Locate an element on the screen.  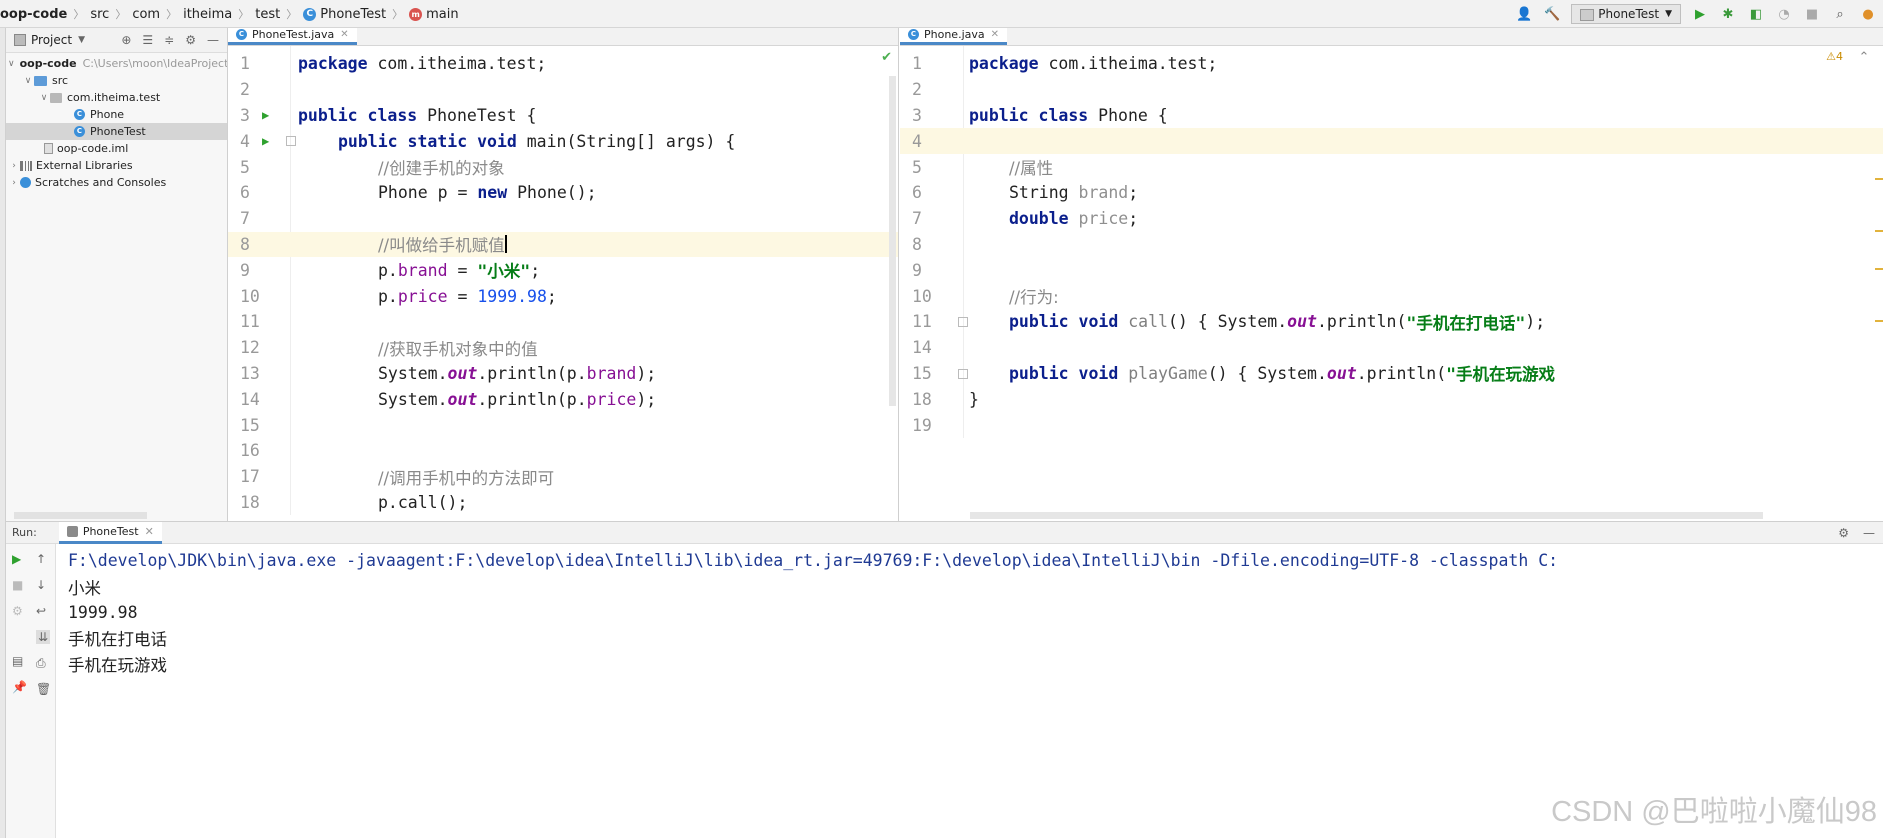
soft-wrap-icon: ↩ is located at coordinates (41, 611).